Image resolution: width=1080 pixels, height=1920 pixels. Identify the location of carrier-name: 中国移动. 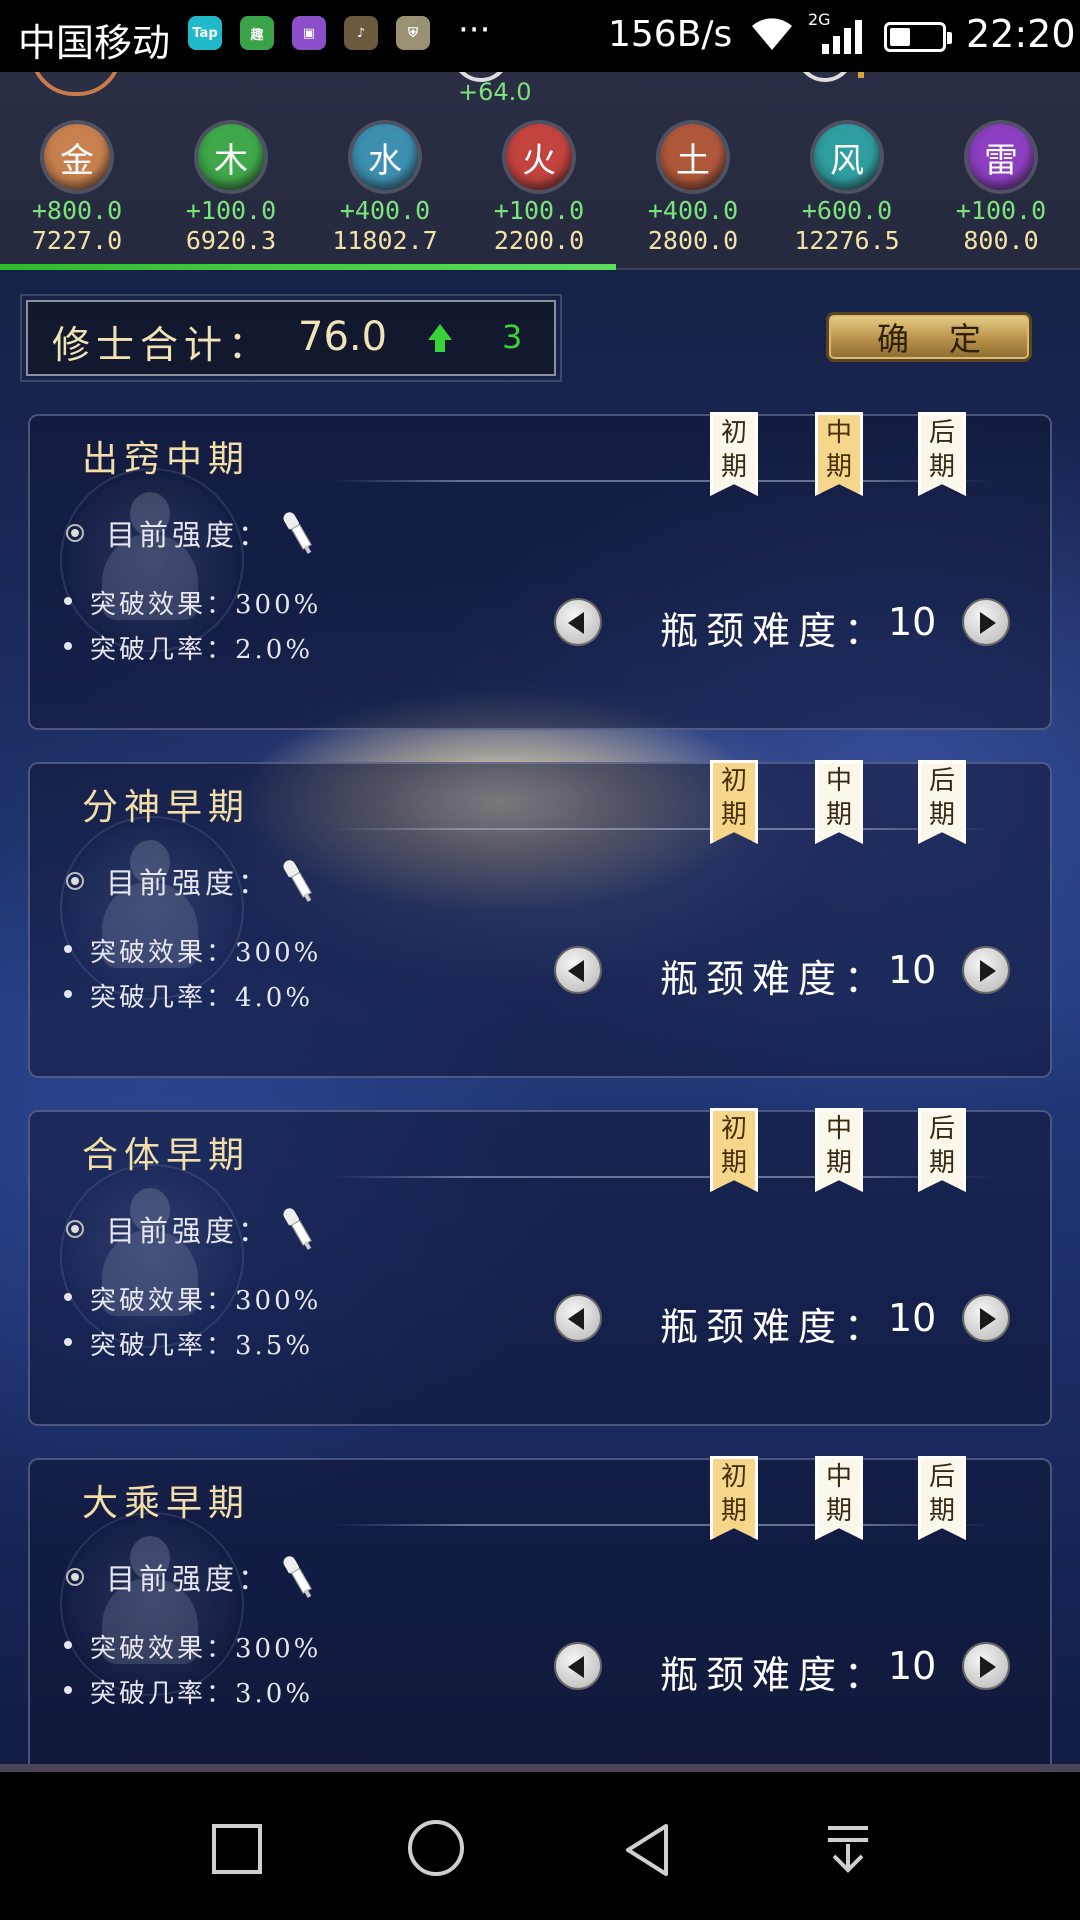
(94, 43).